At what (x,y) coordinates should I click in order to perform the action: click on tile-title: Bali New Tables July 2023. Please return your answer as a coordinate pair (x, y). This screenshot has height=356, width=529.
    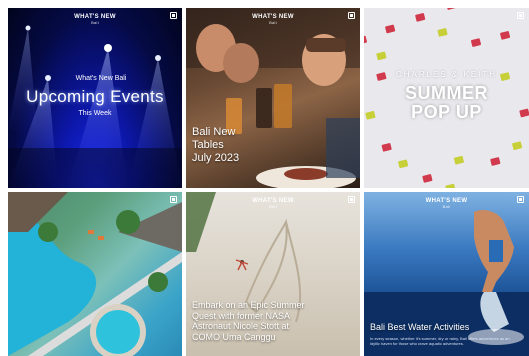
    Looking at the image, I should click on (216, 145).